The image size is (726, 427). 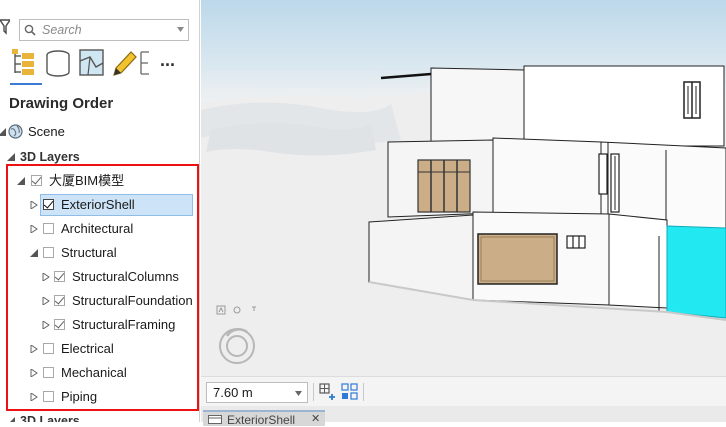 I want to click on scale-selector: 7.60 m, so click(x=257, y=392).